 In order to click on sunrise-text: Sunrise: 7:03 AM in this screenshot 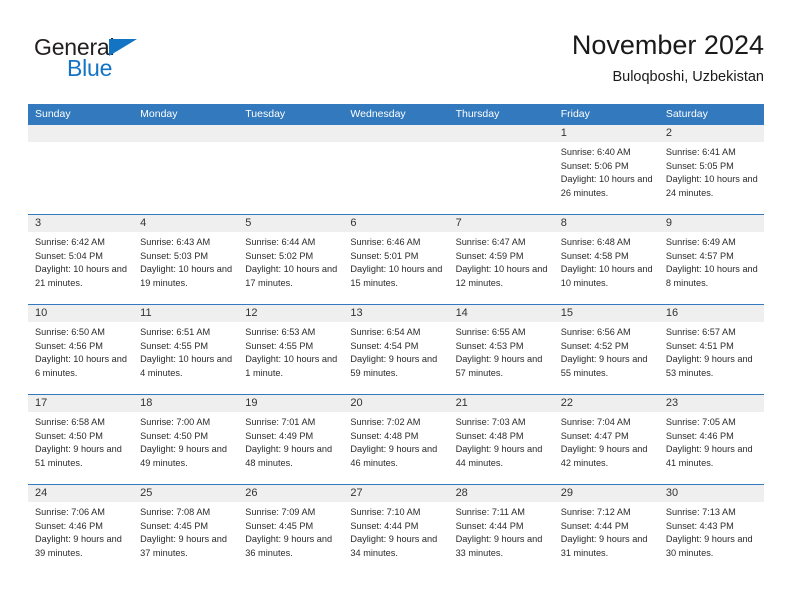, I will do `click(490, 422)`.